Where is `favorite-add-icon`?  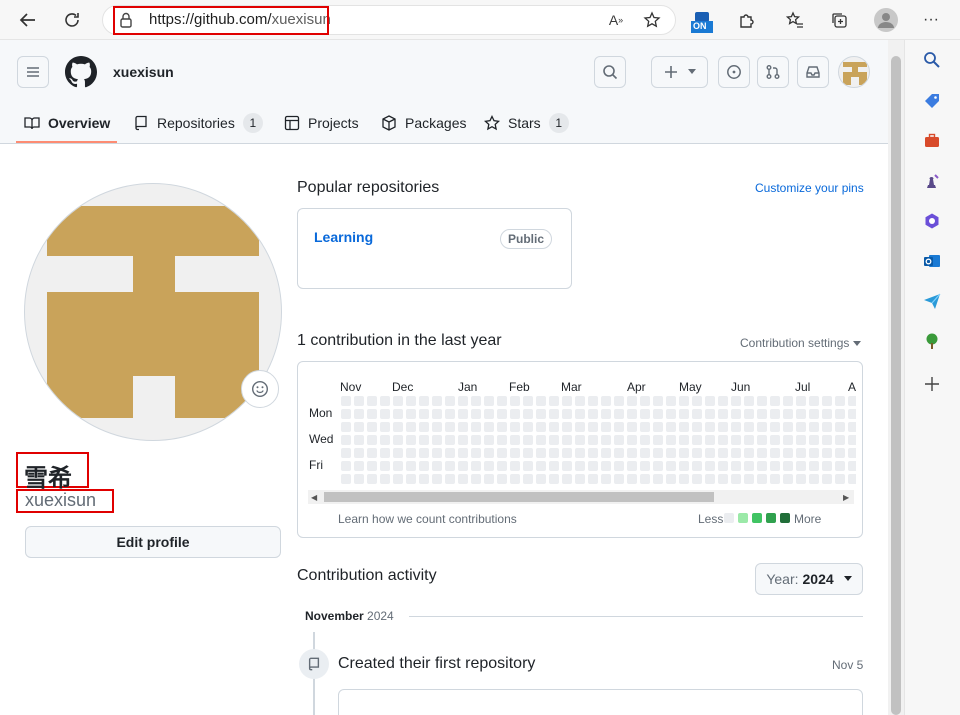 favorite-add-icon is located at coordinates (652, 20).